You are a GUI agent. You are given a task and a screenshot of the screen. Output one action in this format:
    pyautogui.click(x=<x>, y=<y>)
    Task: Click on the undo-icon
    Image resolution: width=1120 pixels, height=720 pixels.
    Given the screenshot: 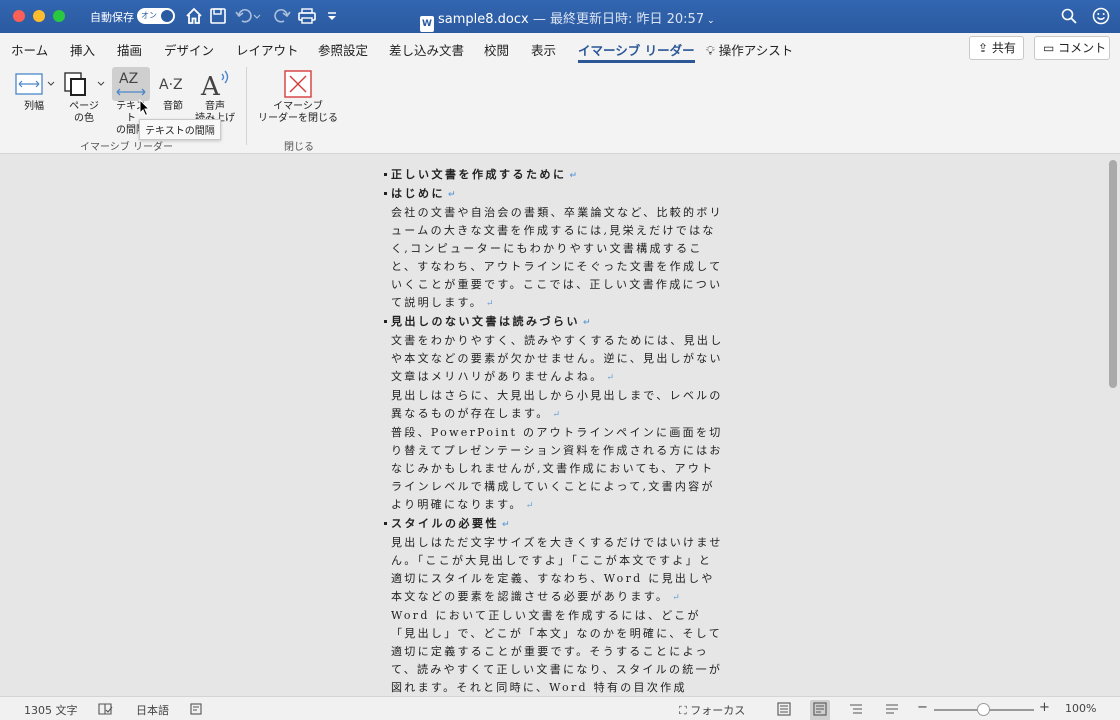 What is the action you would take?
    pyautogui.click(x=247, y=16)
    